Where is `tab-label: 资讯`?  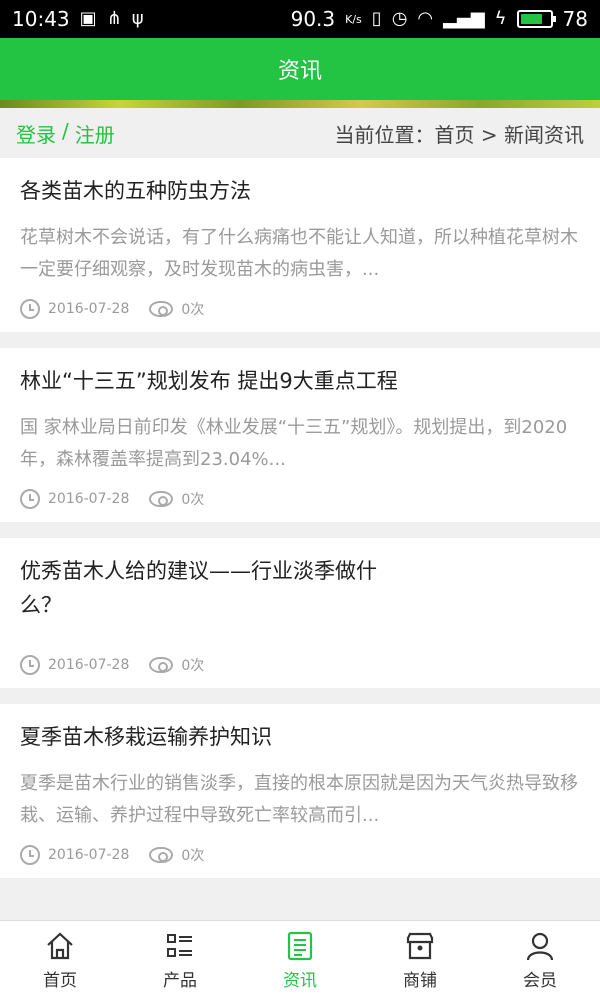 tab-label: 资讯 is located at coordinates (300, 981).